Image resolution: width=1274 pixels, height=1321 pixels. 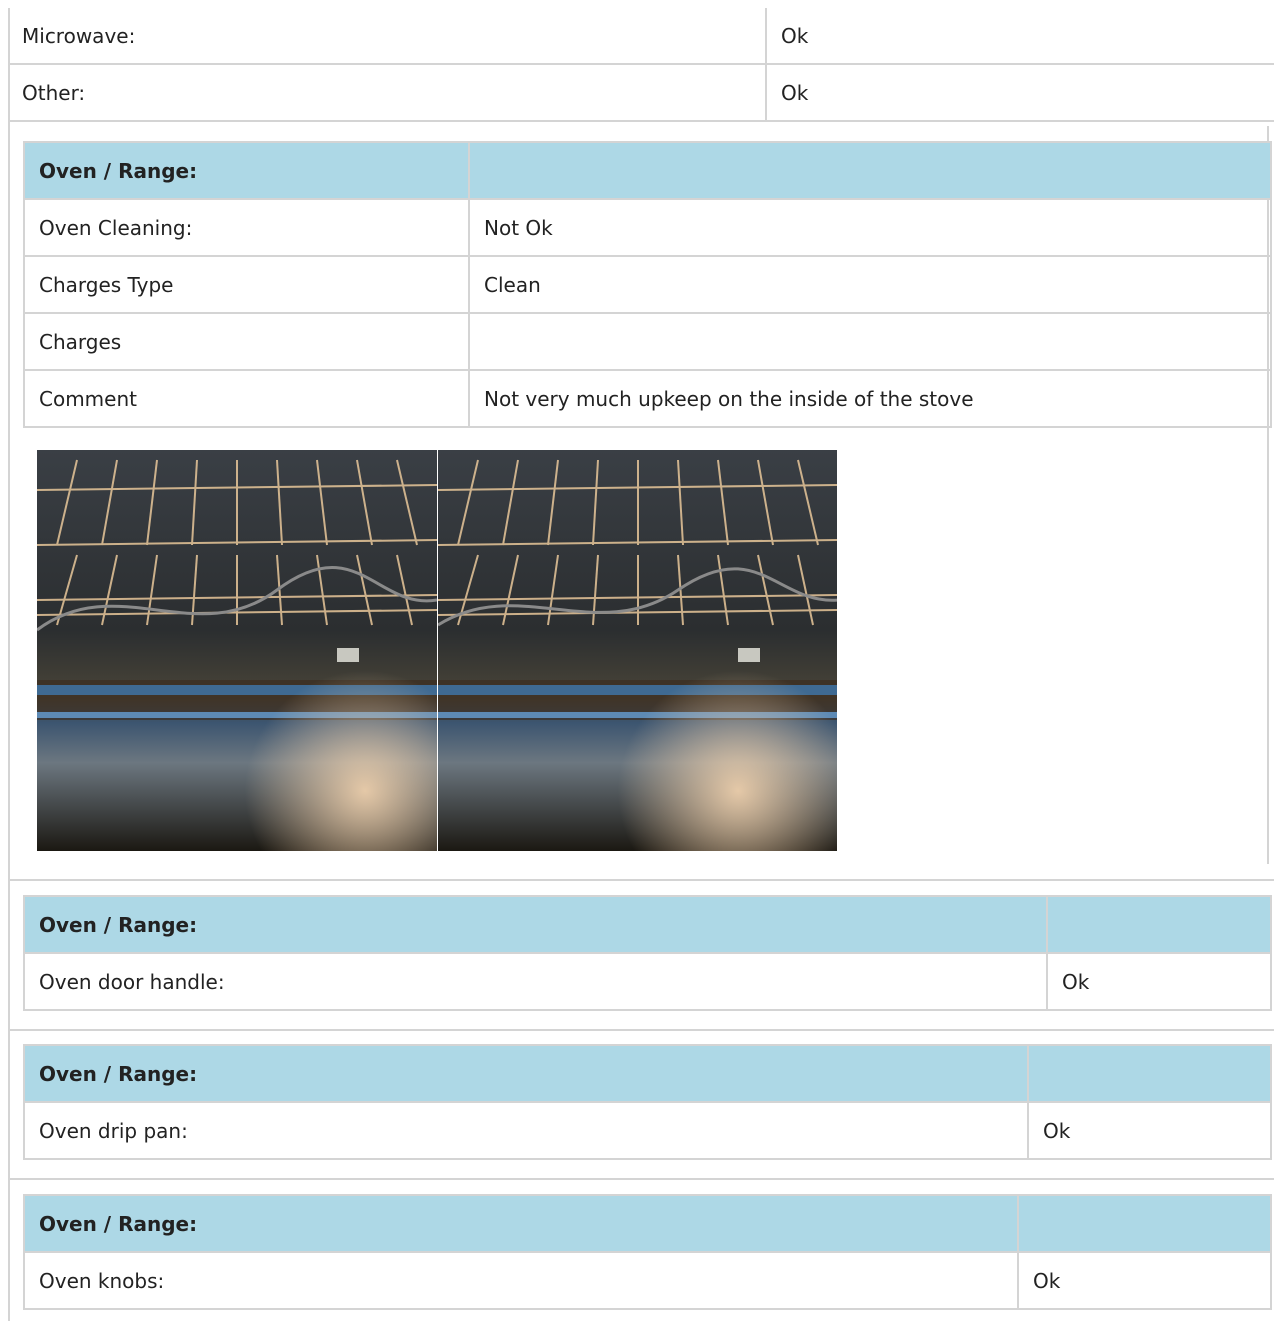 I want to click on table-row: Other: Ok, so click(x=641, y=92).